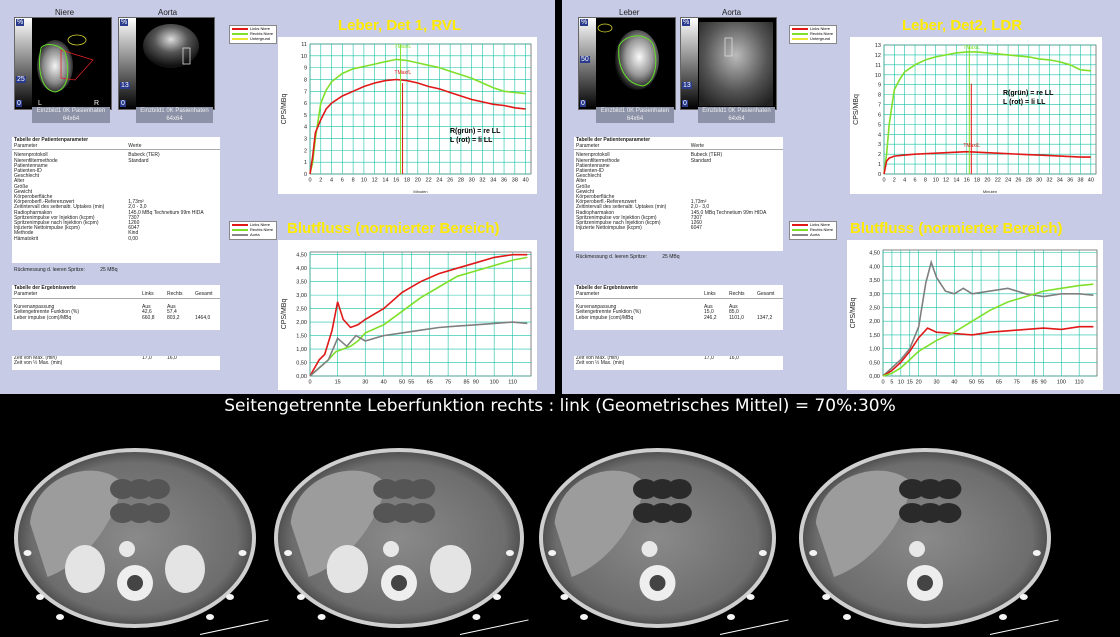 The image size is (1120, 637). What do you see at coordinates (629, 12) in the screenshot?
I see `image-label-liver: Leber` at bounding box center [629, 12].